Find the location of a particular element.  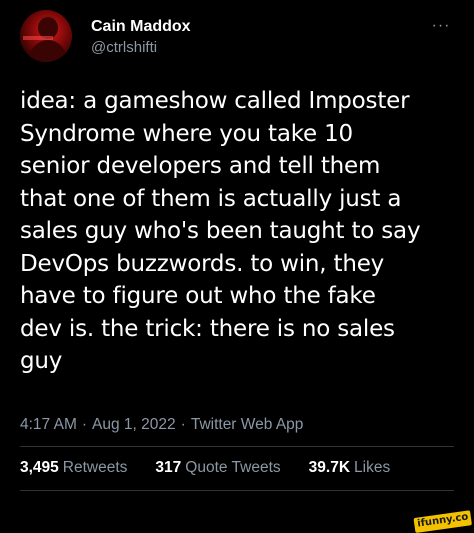

retweets-stat: 3,495 Retweets is located at coordinates (73, 468).